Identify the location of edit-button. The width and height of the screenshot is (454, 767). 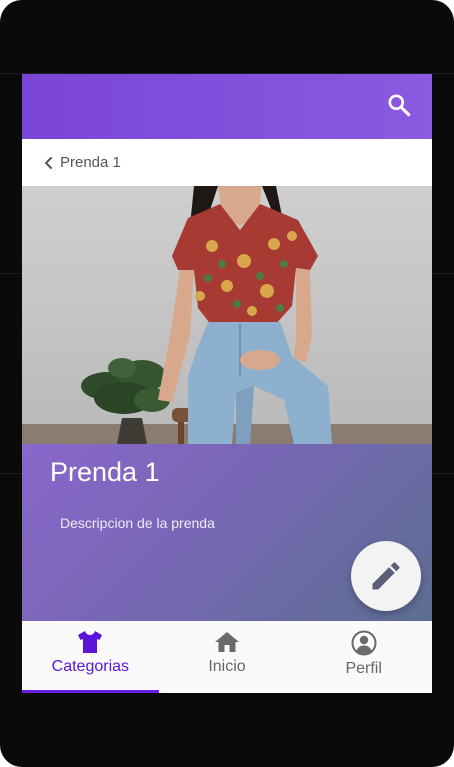
(386, 576).